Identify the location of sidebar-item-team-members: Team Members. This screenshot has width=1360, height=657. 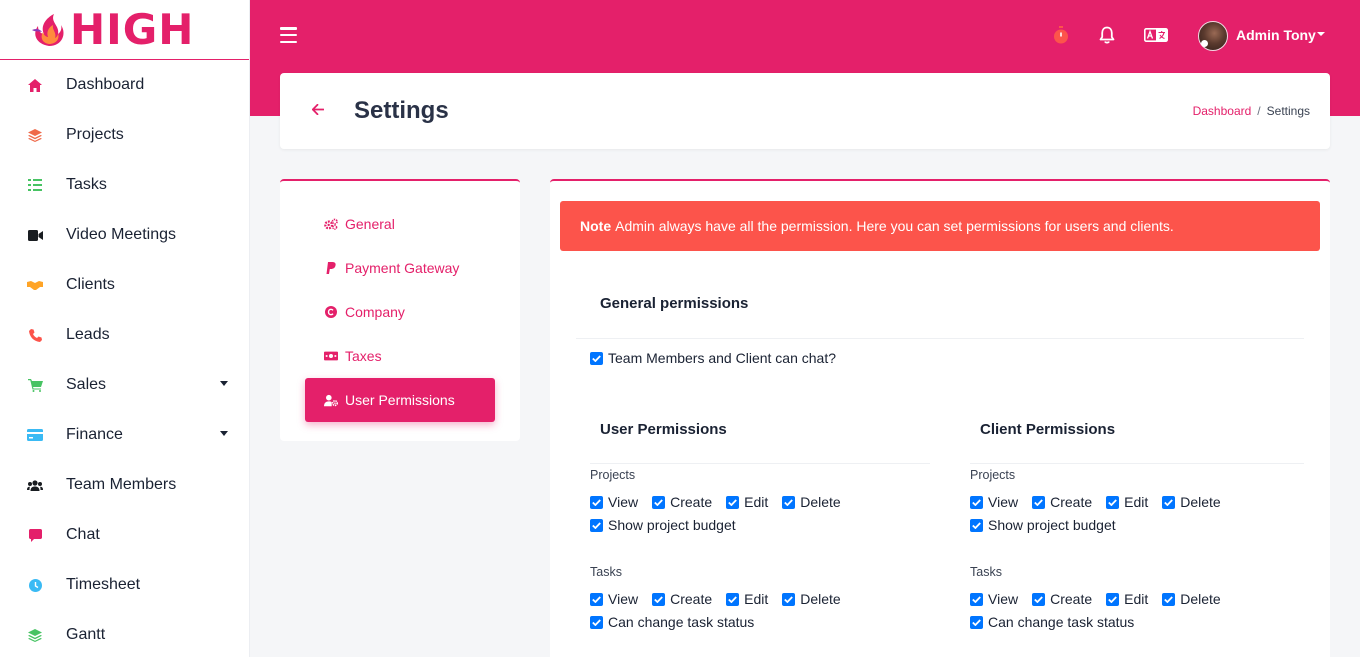
(124, 485).